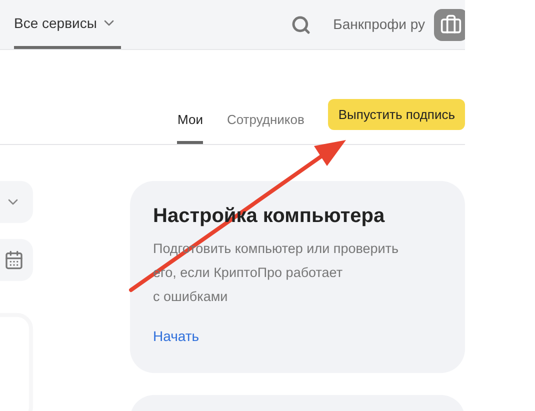 The image size is (535, 411). What do you see at coordinates (265, 121) in the screenshot?
I see `tab: Сотрудников` at bounding box center [265, 121].